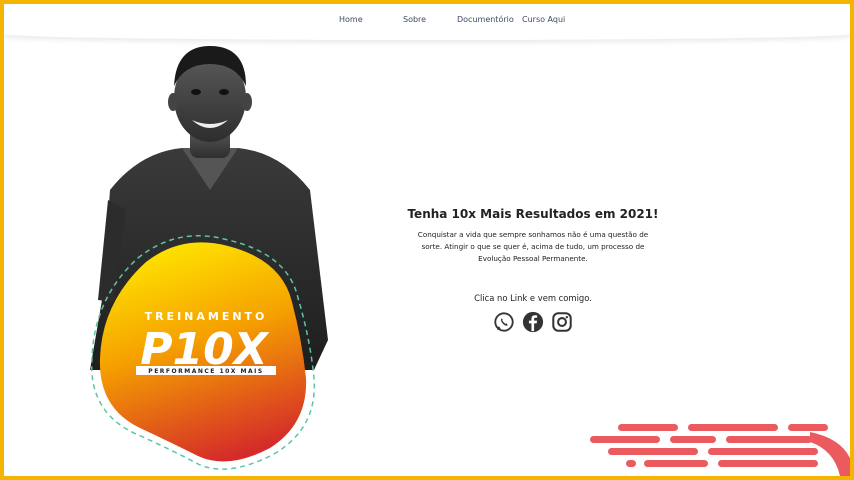 The height and width of the screenshot is (480, 854). What do you see at coordinates (562, 322) in the screenshot?
I see `instagram-icon` at bounding box center [562, 322].